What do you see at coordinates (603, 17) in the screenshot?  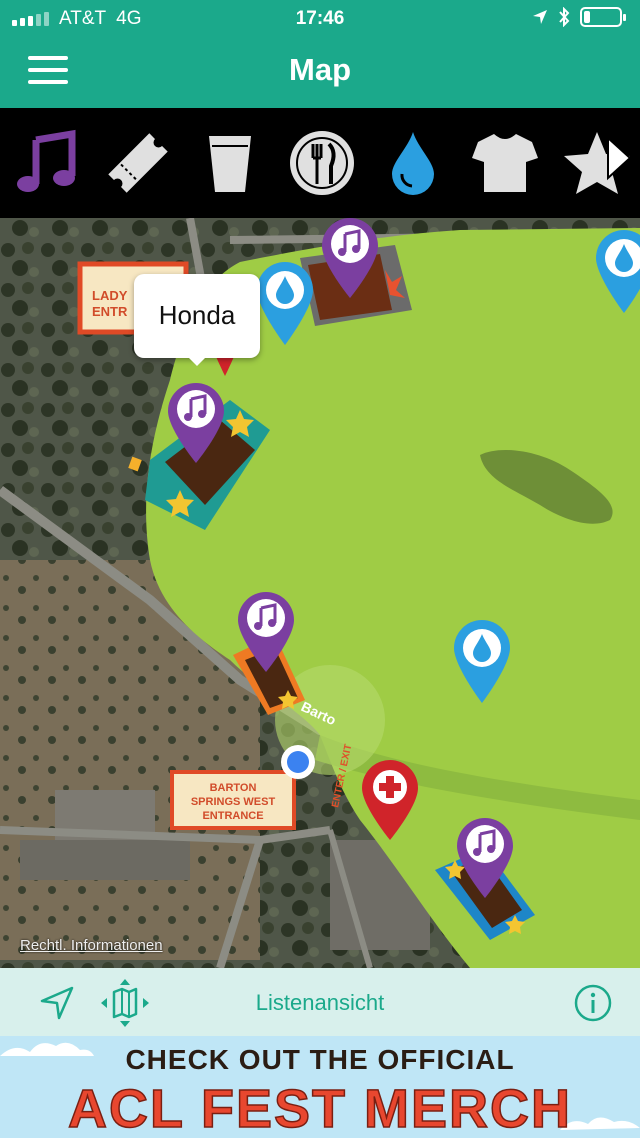 I see `battery-icon` at bounding box center [603, 17].